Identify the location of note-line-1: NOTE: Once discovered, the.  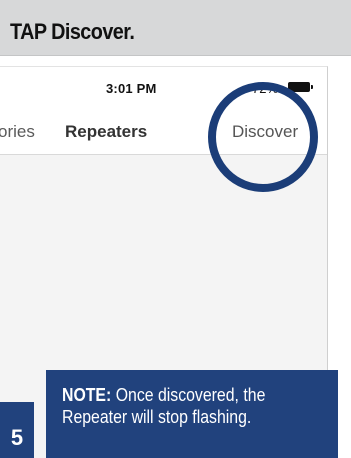
(183, 395).